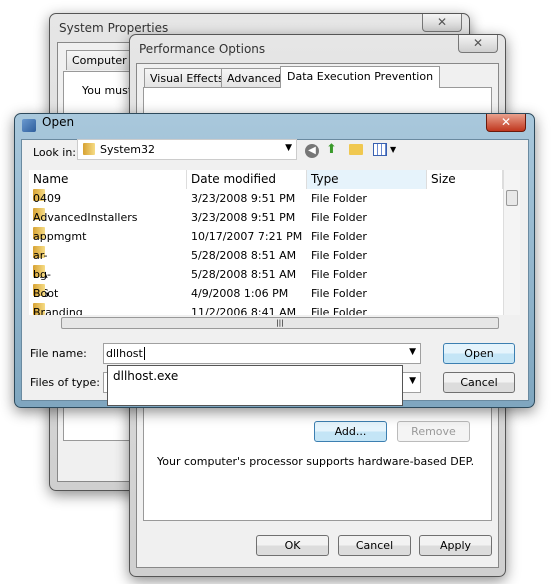 The width and height of the screenshot is (552, 584). I want to click on up-folder-icon: ⬆, so click(331, 149).